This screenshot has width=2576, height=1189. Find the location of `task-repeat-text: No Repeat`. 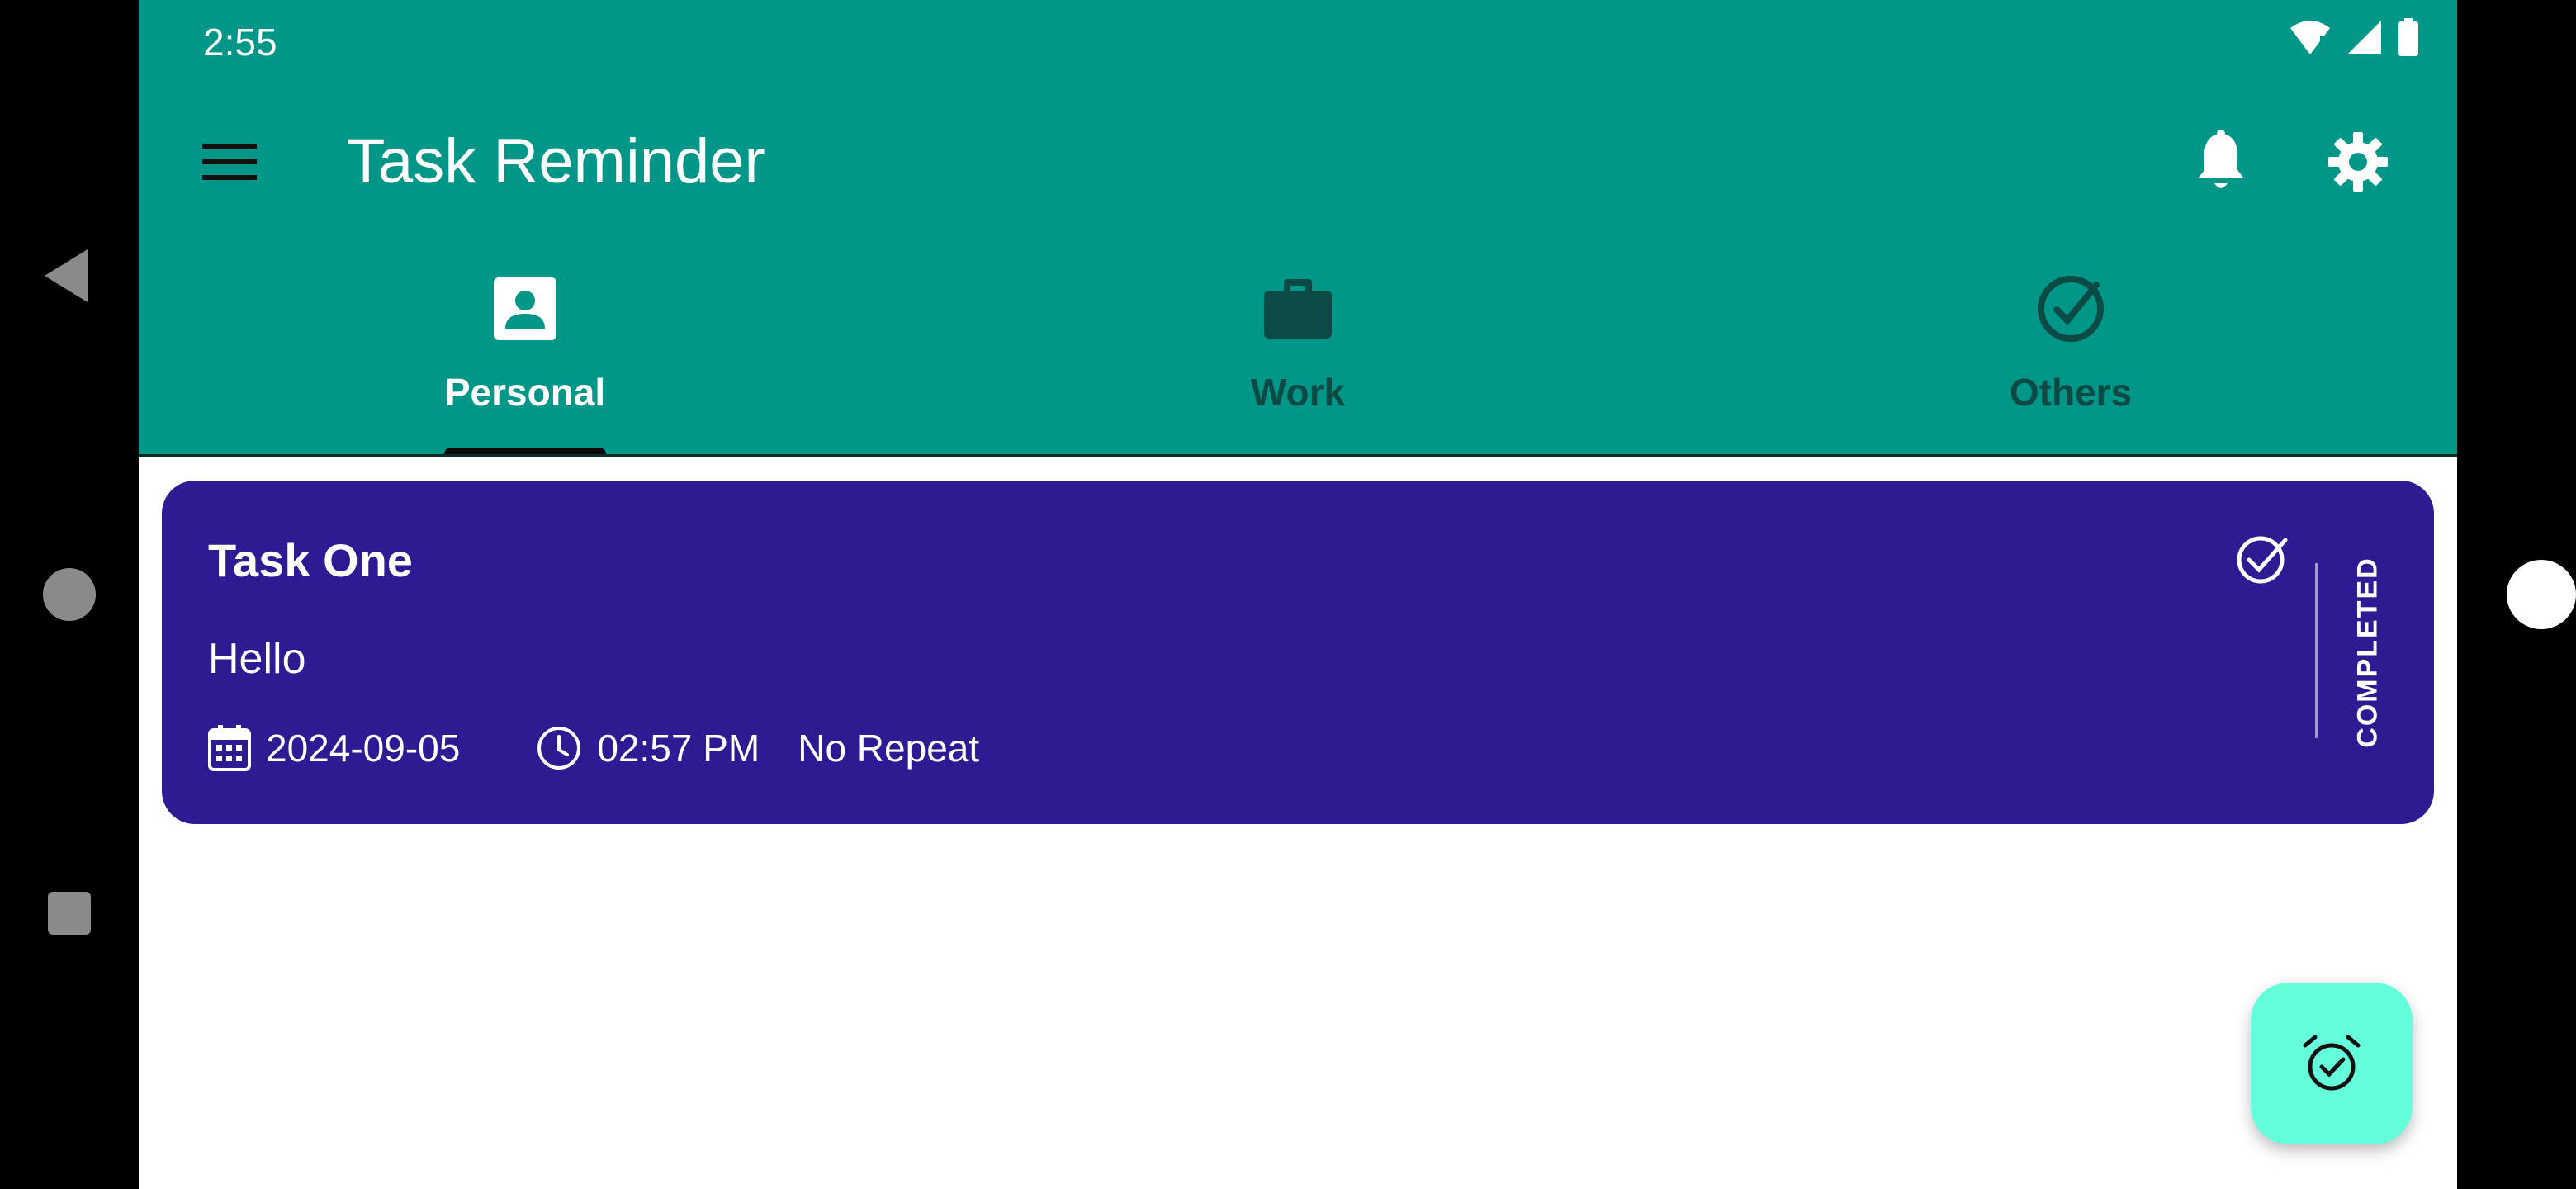

task-repeat-text: No Repeat is located at coordinates (889, 748).